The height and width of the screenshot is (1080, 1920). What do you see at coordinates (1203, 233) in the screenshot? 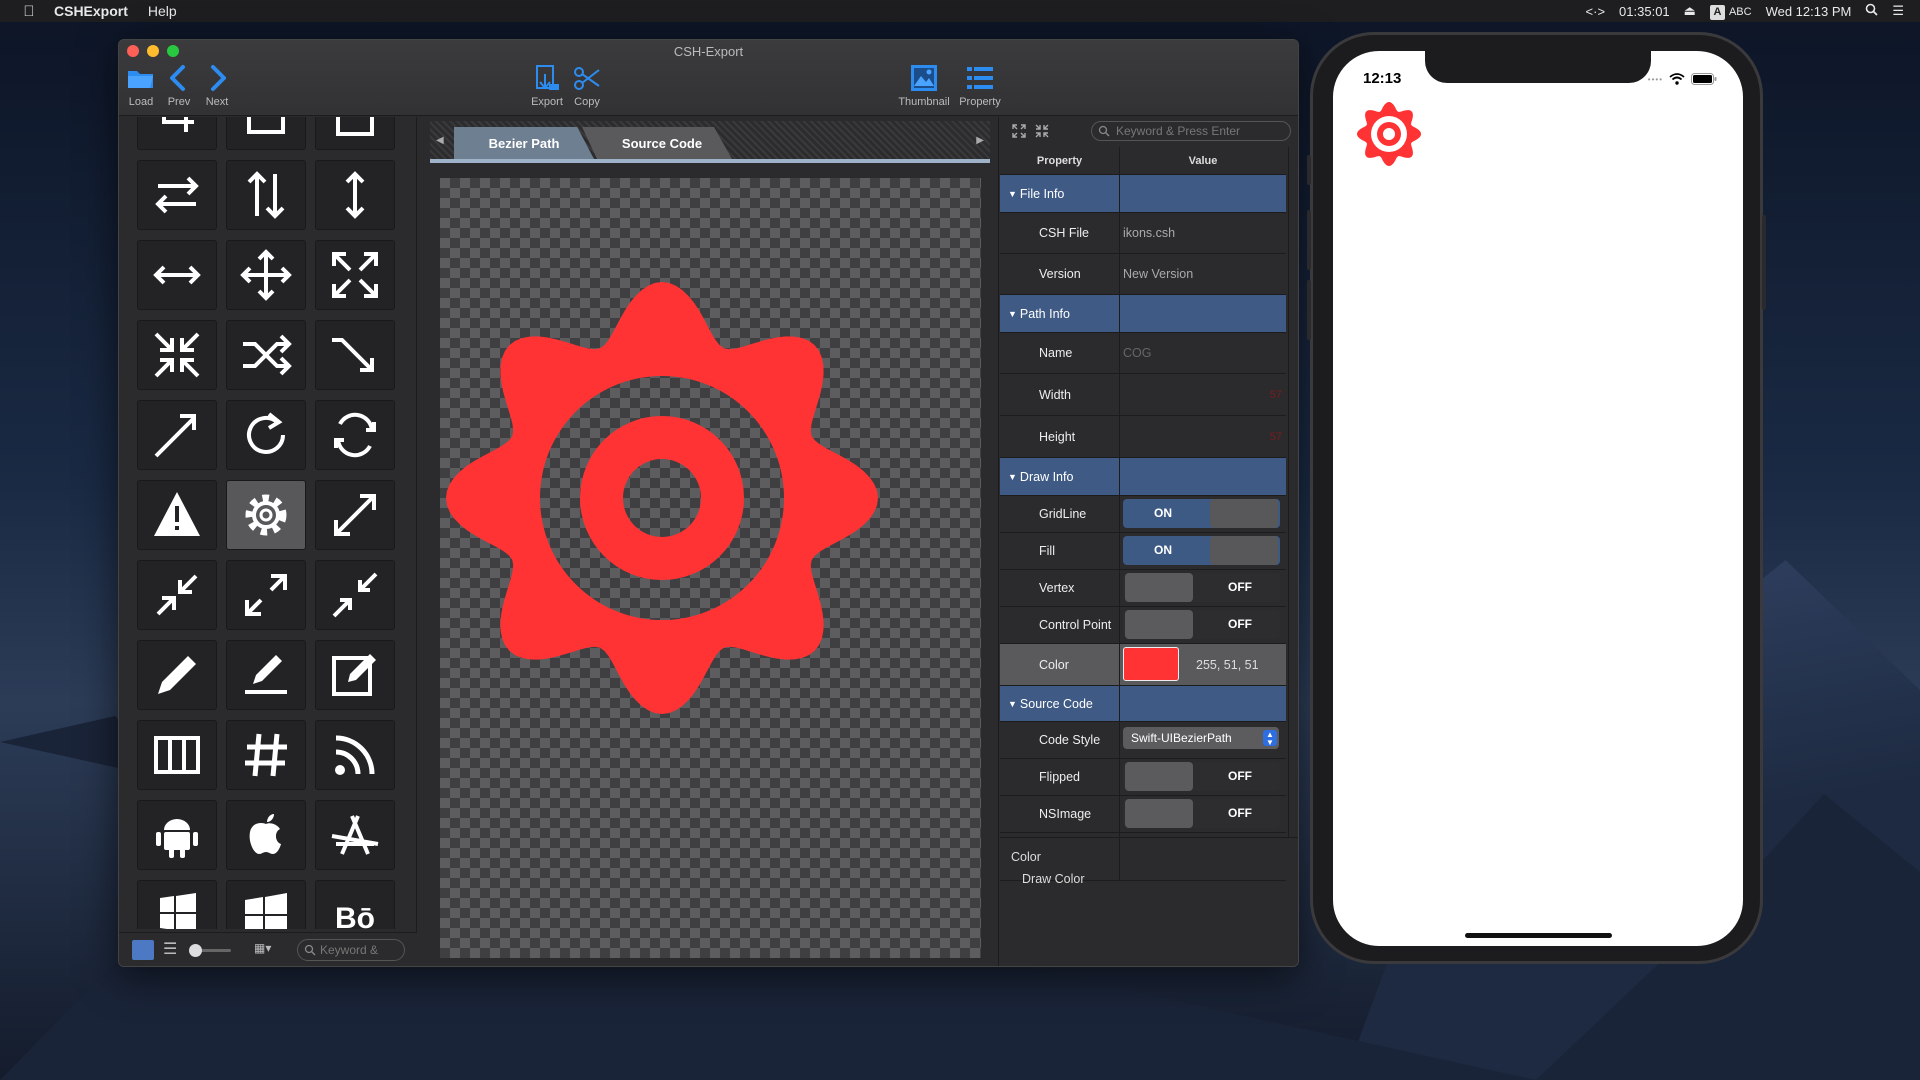
I see `csh-file-value: ikons.csh` at bounding box center [1203, 233].